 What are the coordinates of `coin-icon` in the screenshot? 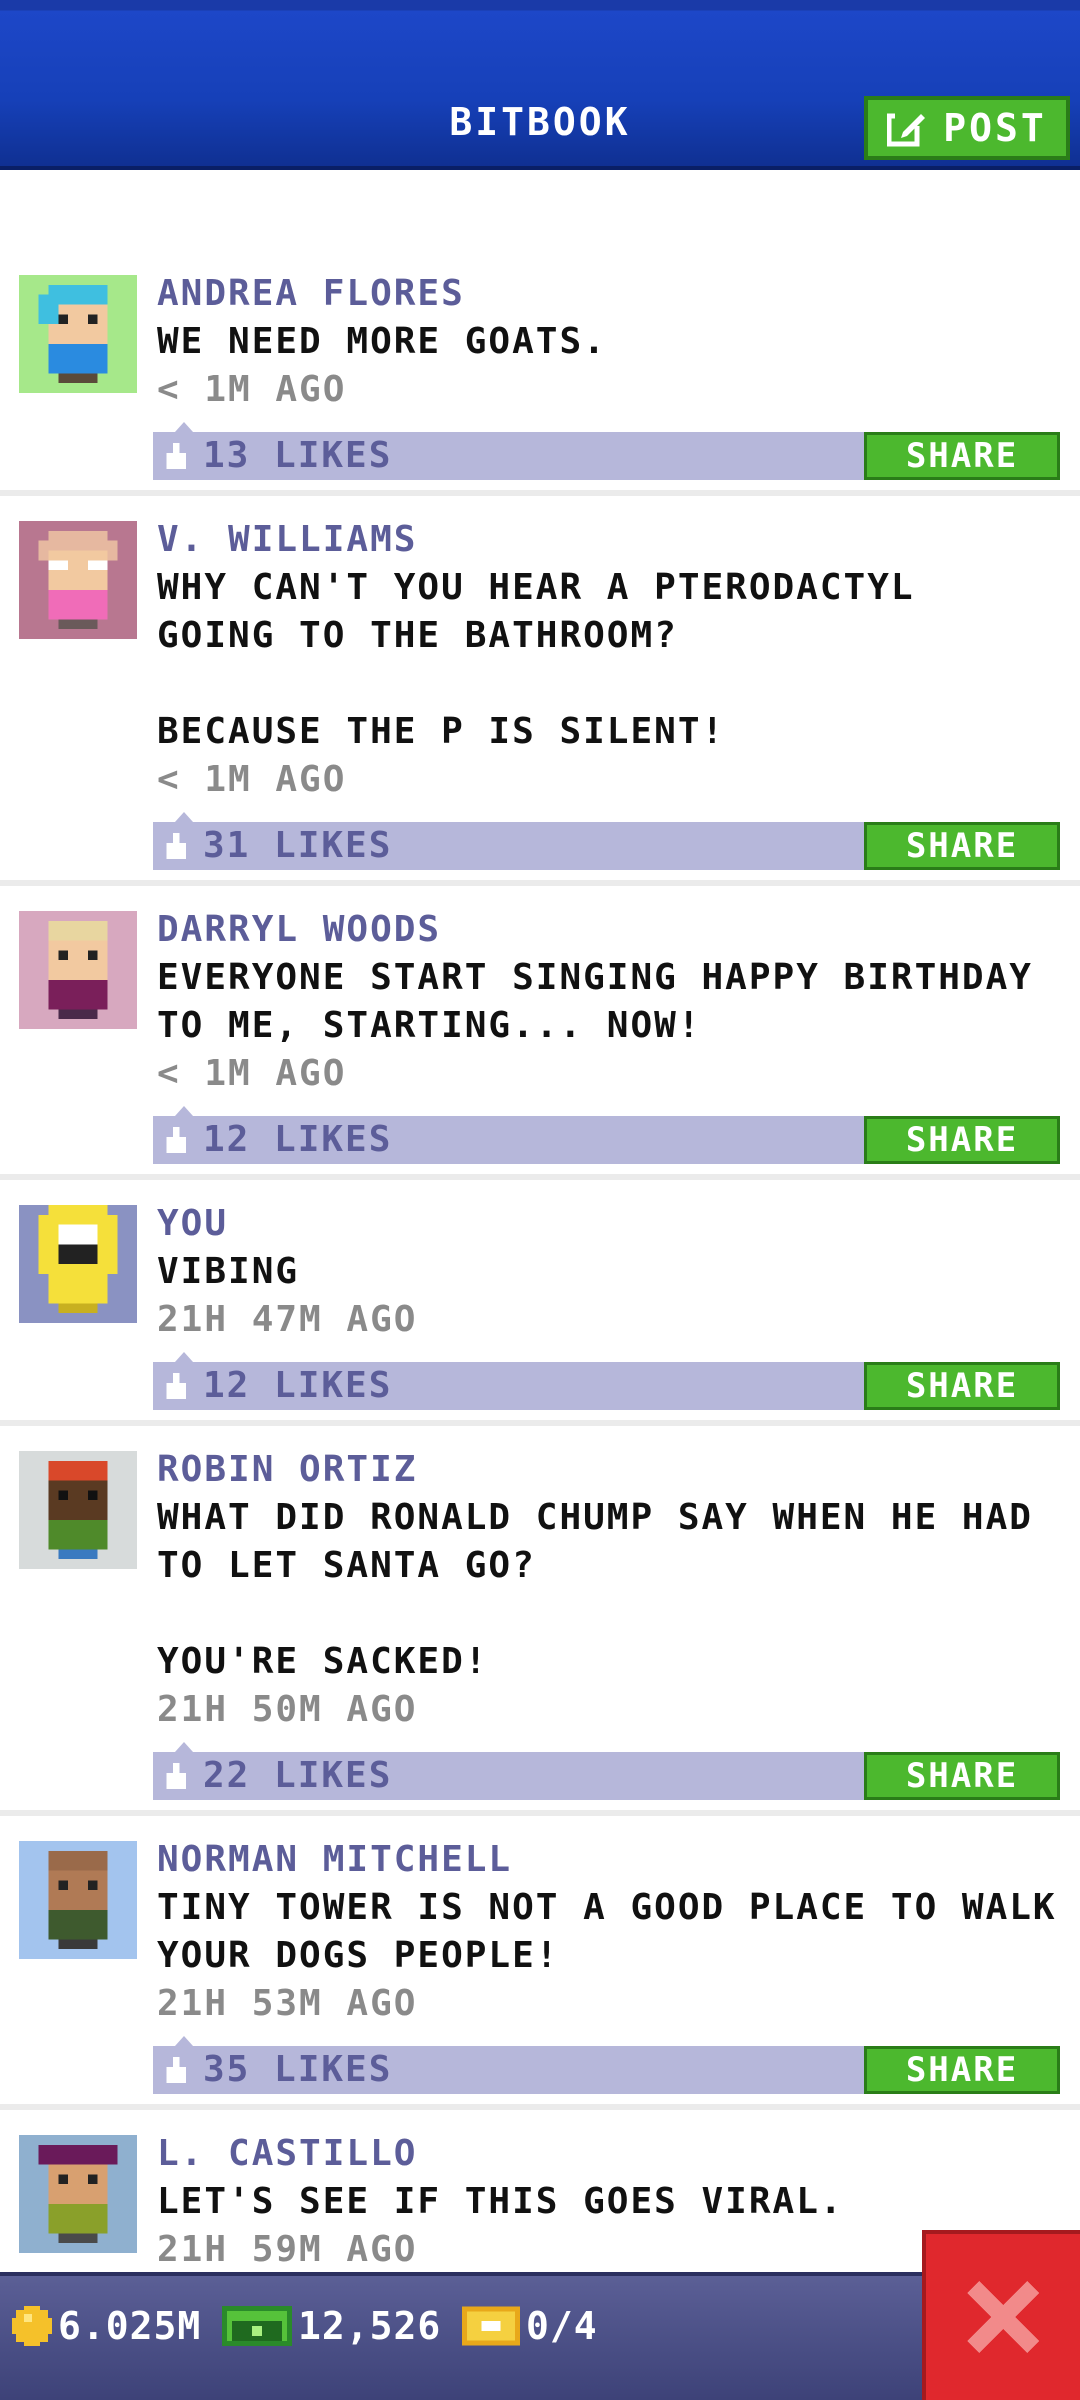 It's located at (32, 2326).